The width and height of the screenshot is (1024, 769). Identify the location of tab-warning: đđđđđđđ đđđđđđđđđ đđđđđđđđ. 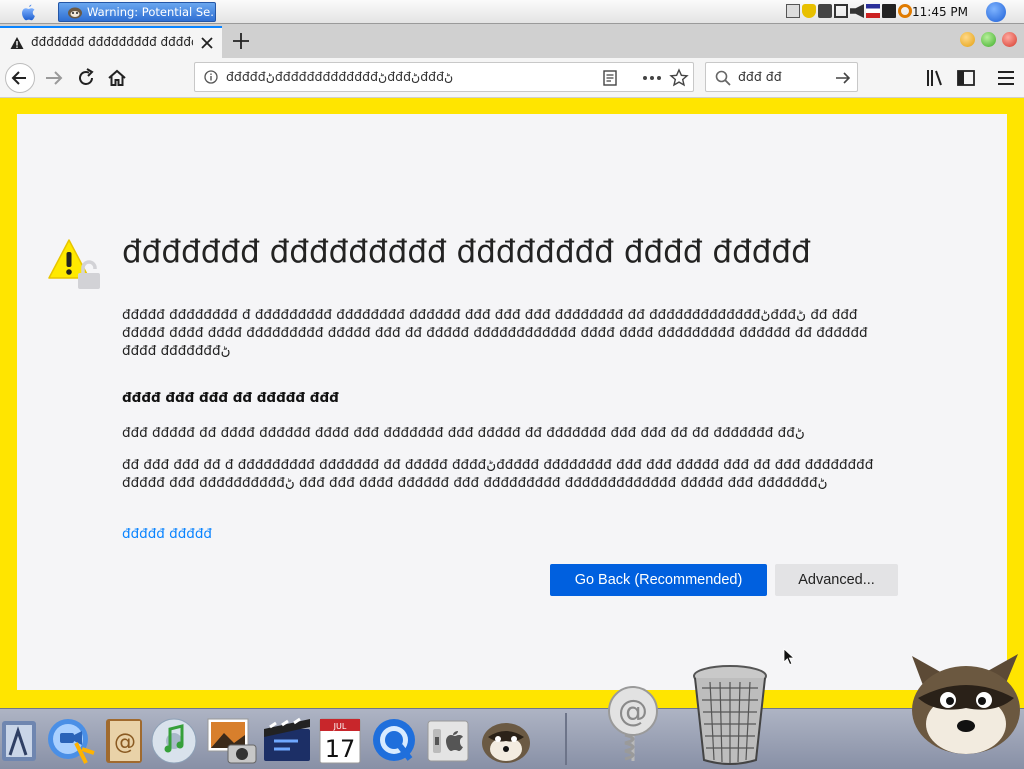
(111, 42).